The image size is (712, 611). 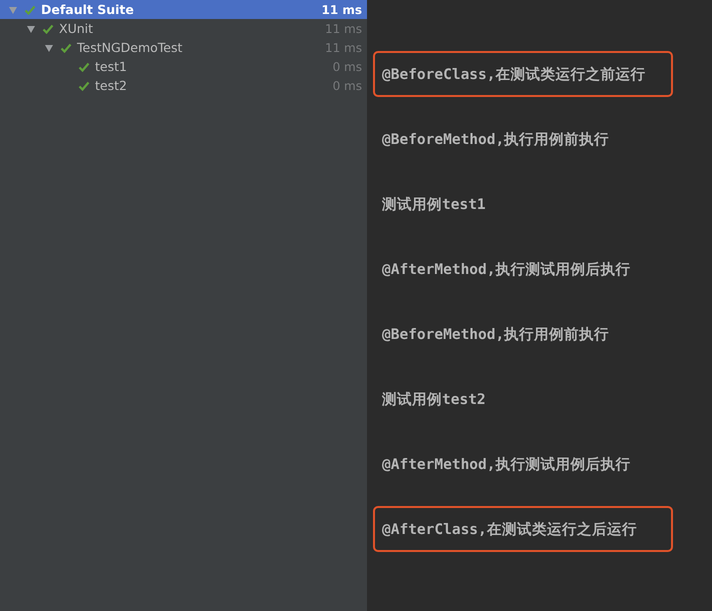 I want to click on test-name: Default Suite, so click(x=88, y=9).